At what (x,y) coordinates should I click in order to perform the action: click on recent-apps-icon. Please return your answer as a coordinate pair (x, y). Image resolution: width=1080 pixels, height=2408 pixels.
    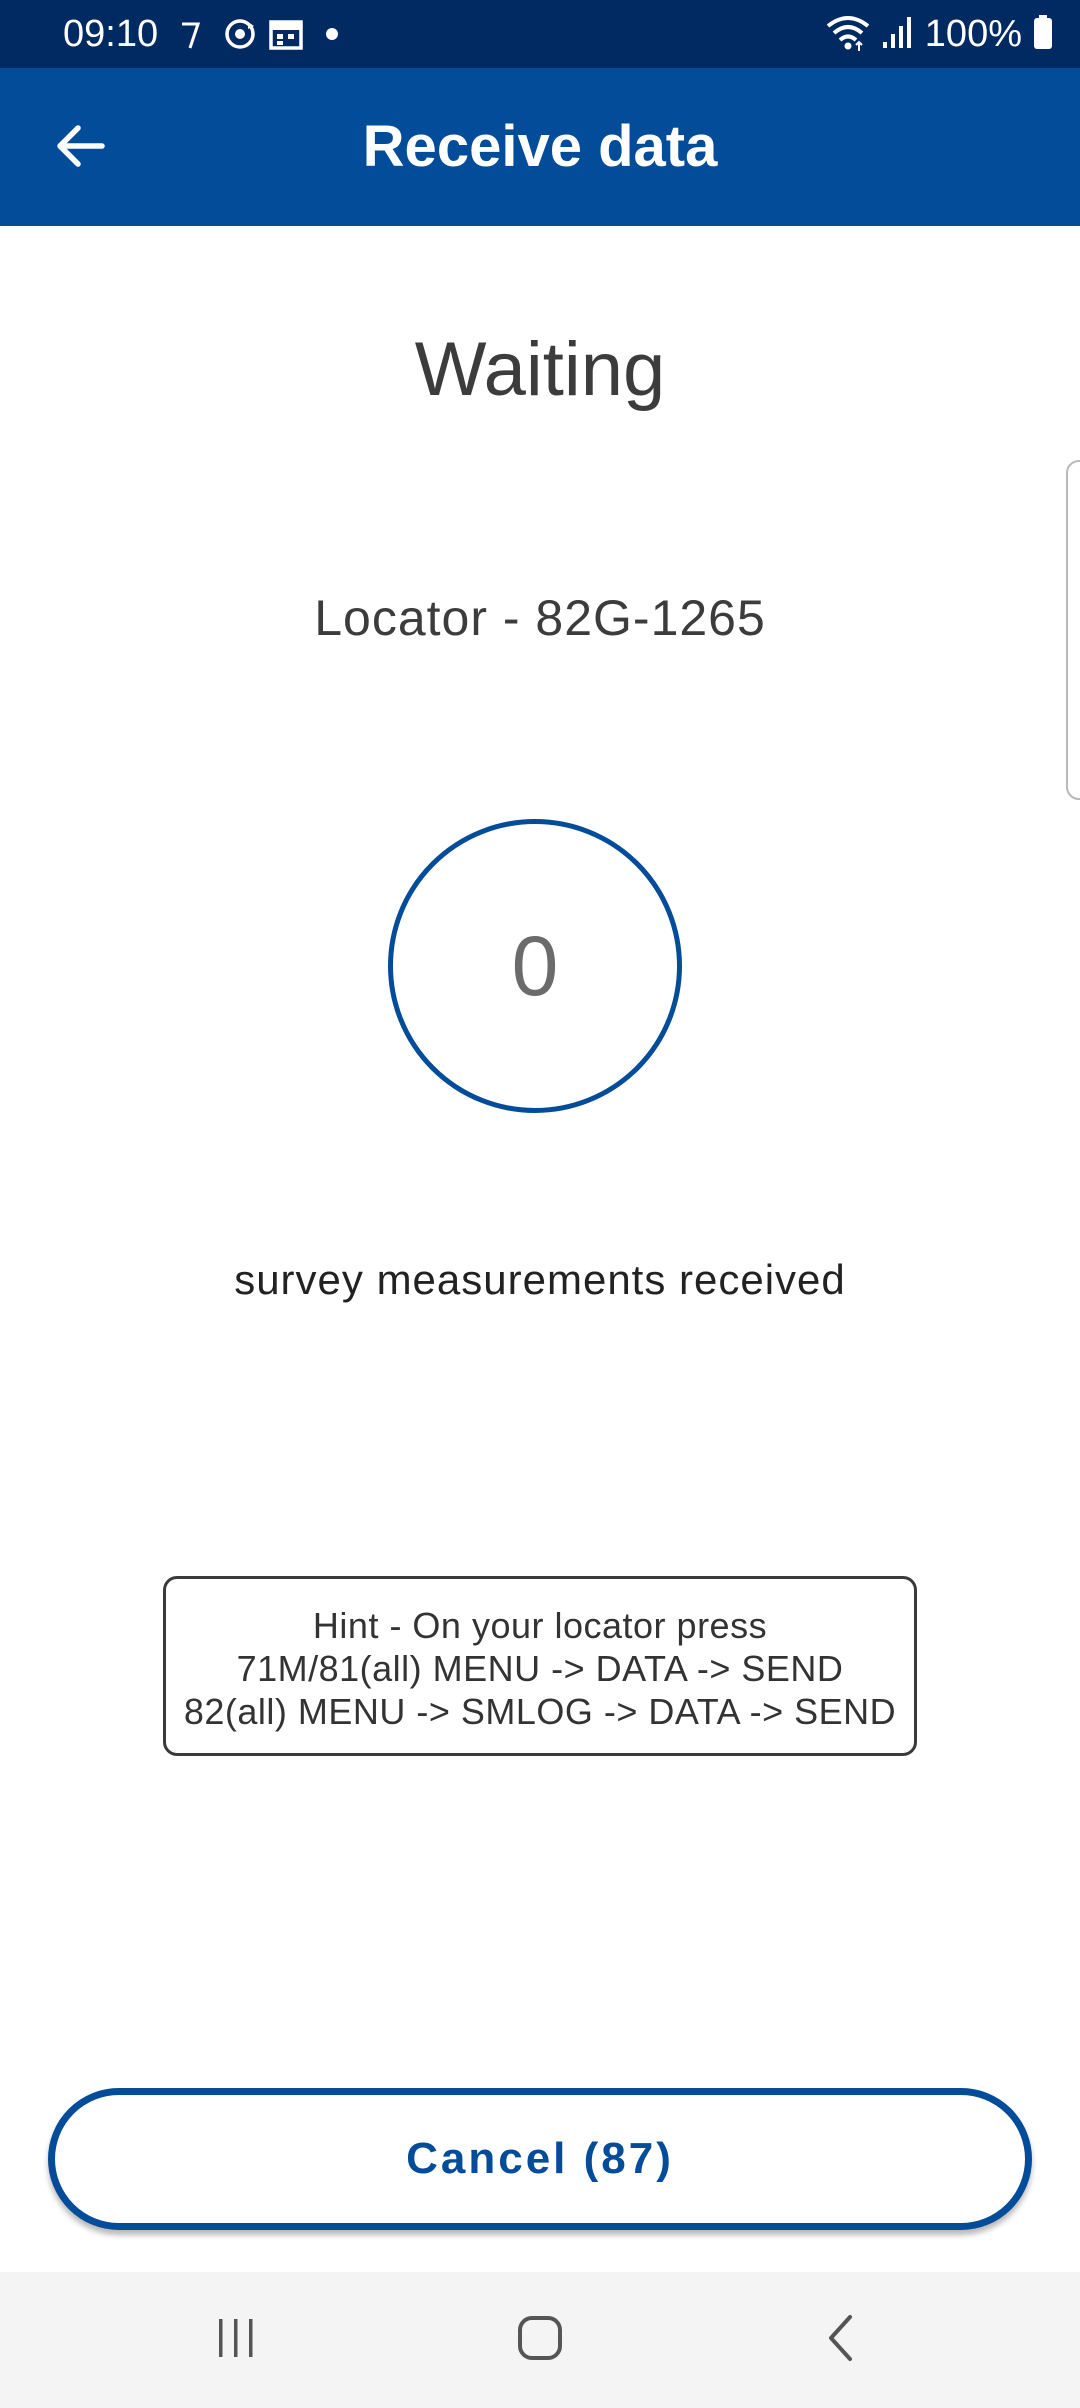
    Looking at the image, I should click on (236, 2340).